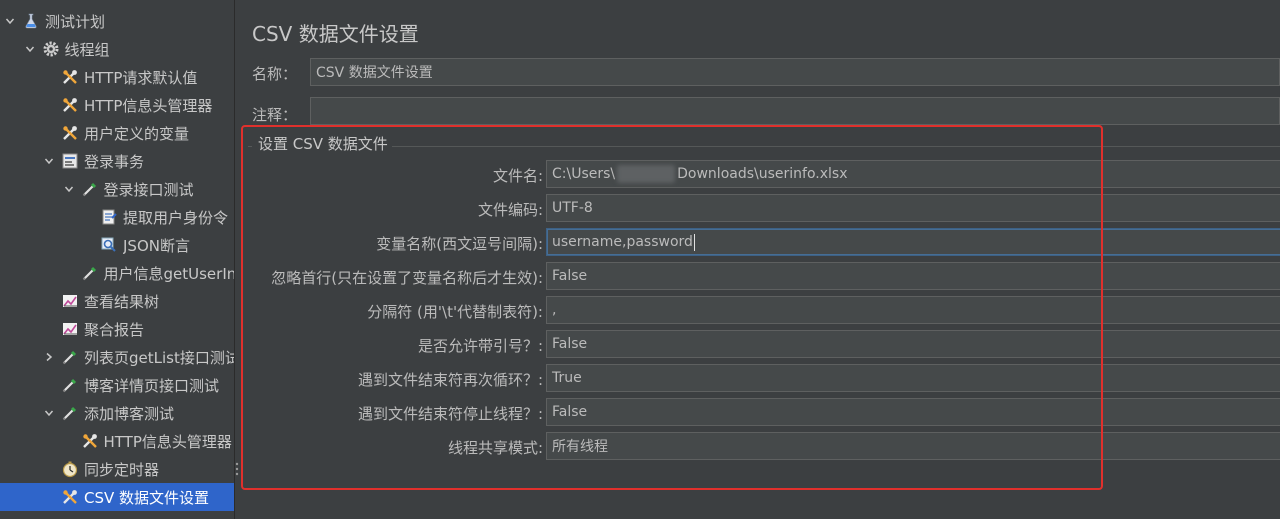 Image resolution: width=1280 pixels, height=519 pixels. I want to click on group-border, so click(764, 146).